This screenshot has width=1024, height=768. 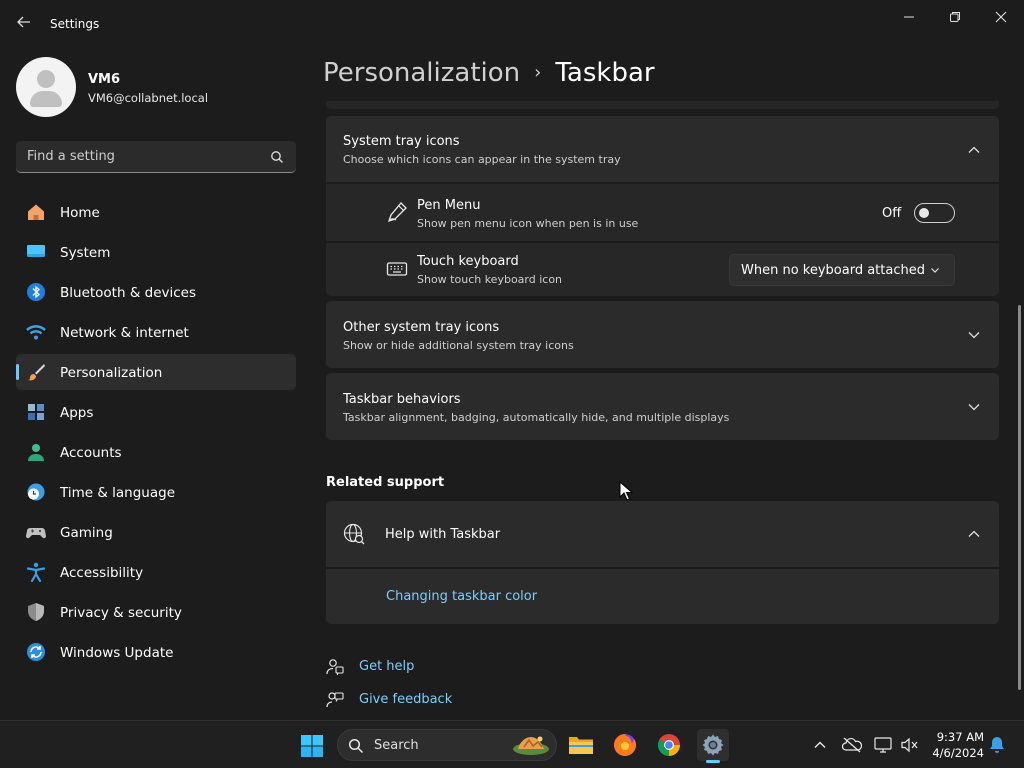 I want to click on mouse-cursor-icon, so click(x=626, y=491).